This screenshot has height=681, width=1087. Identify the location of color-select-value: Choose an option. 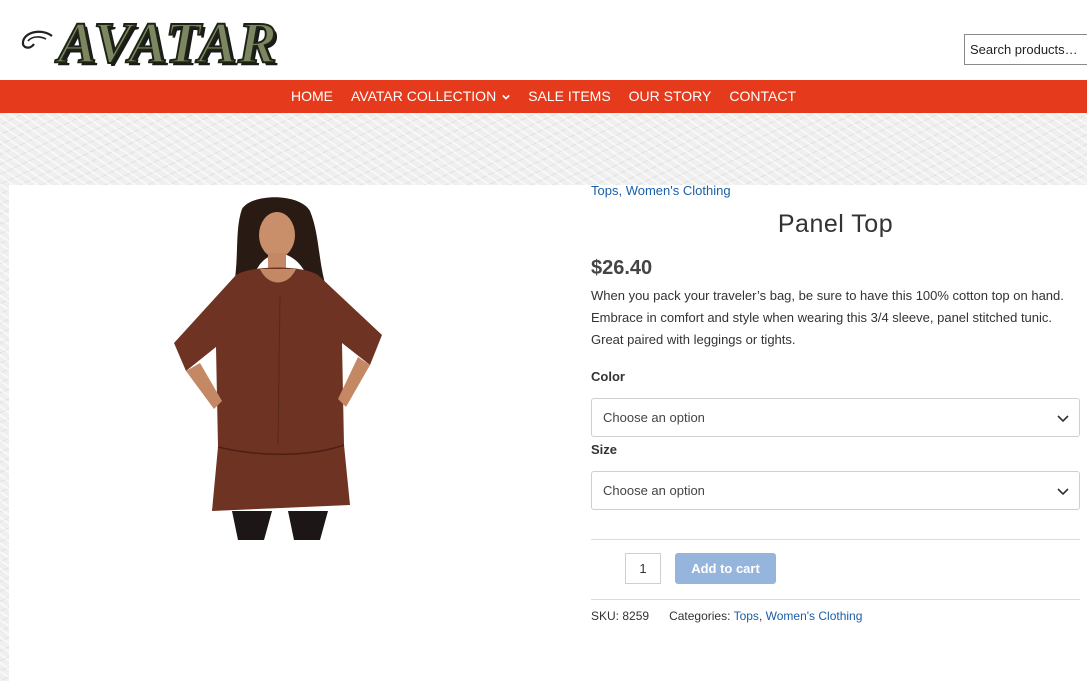
(654, 417).